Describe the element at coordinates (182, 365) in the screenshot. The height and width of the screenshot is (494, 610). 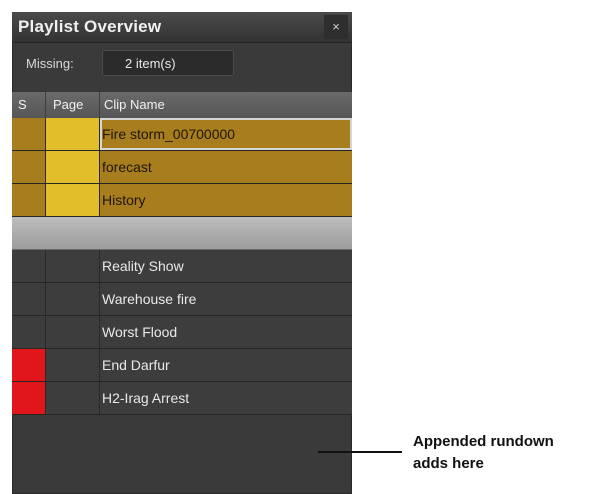
I see `playlist-row: End Darfur` at that location.